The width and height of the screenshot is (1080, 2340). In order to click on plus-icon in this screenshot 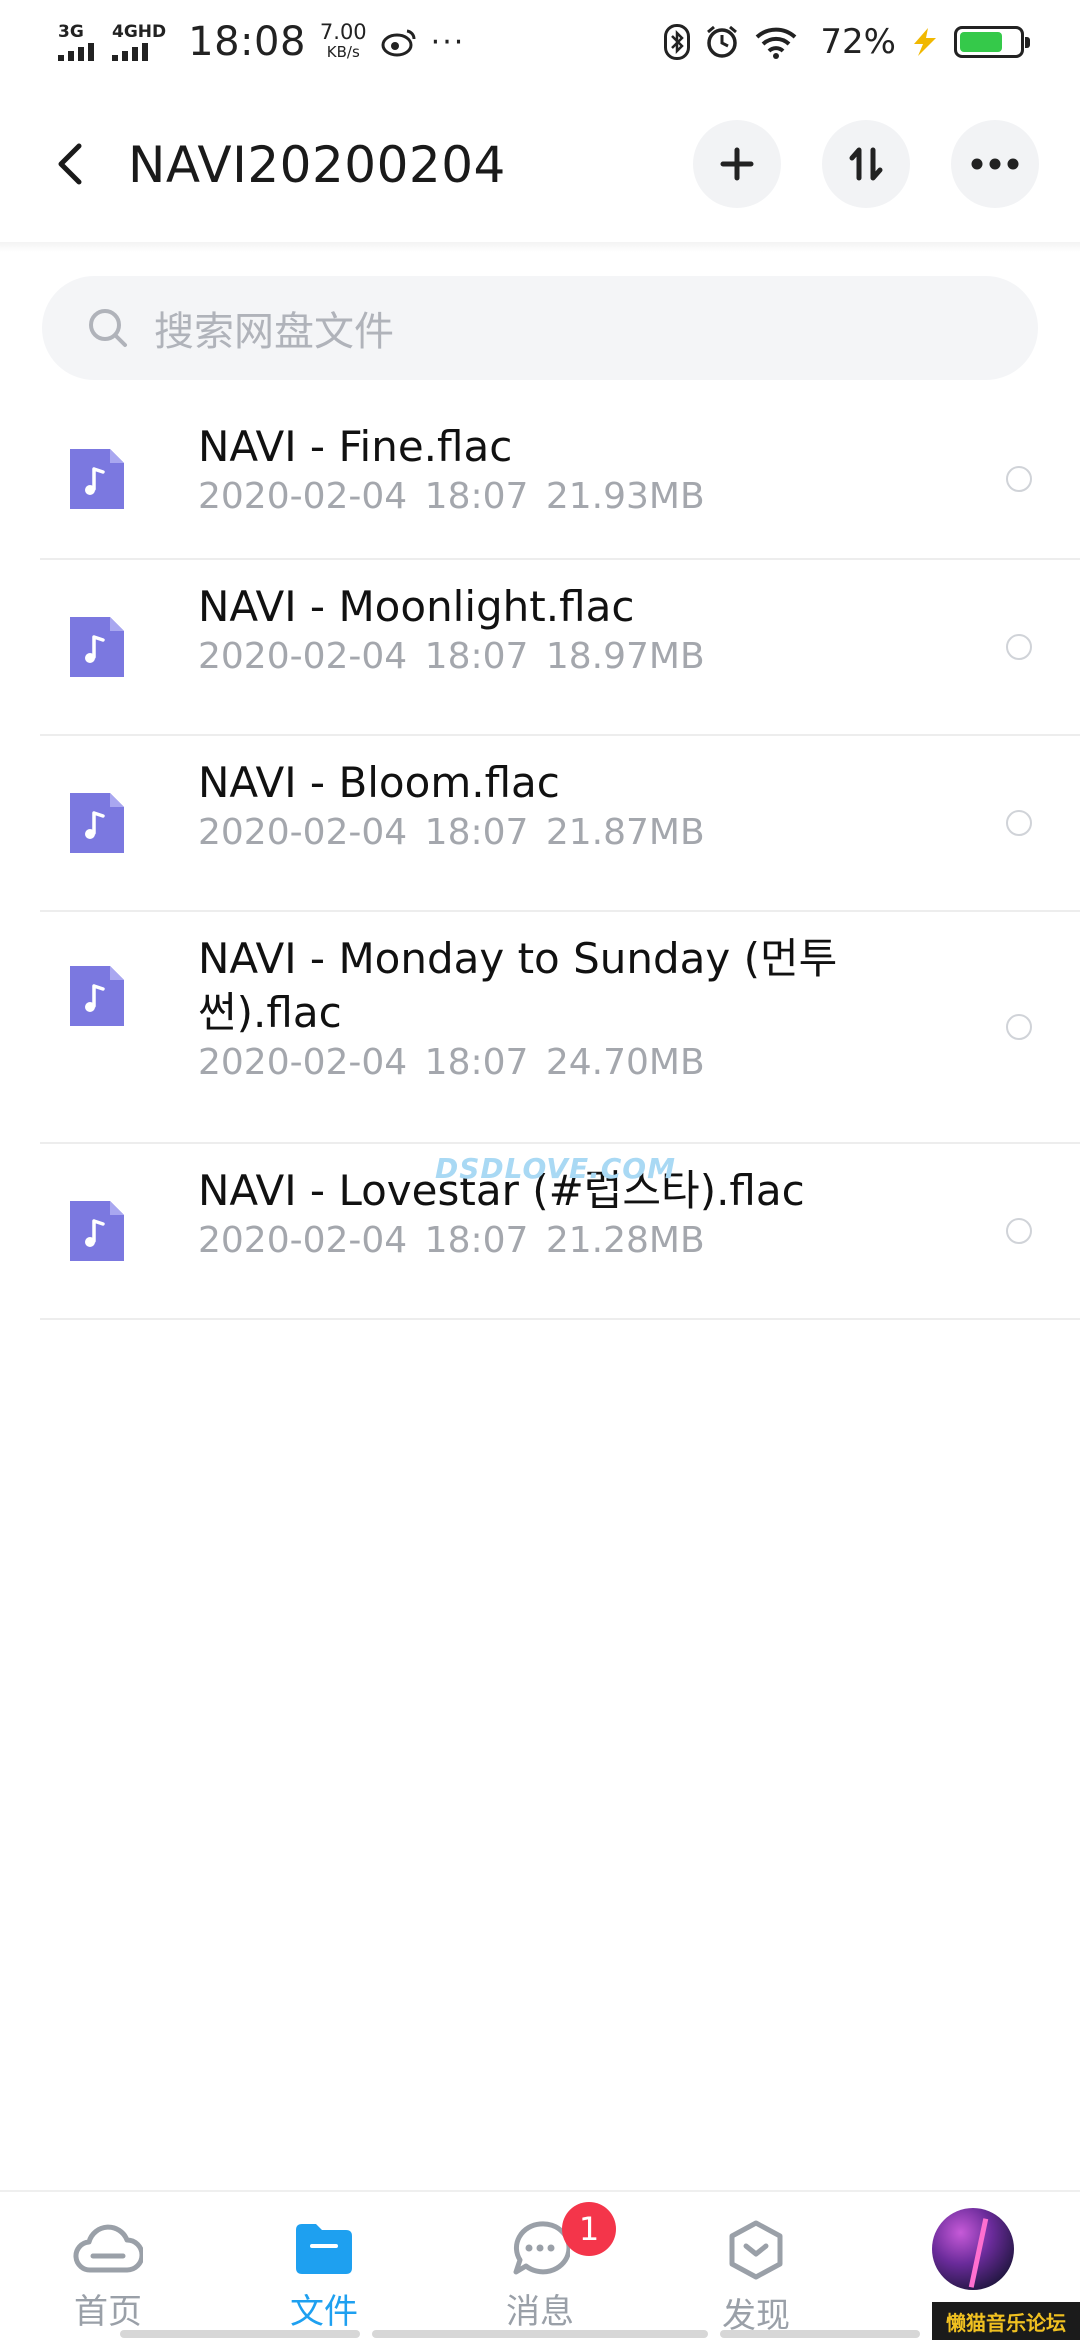, I will do `click(737, 164)`.